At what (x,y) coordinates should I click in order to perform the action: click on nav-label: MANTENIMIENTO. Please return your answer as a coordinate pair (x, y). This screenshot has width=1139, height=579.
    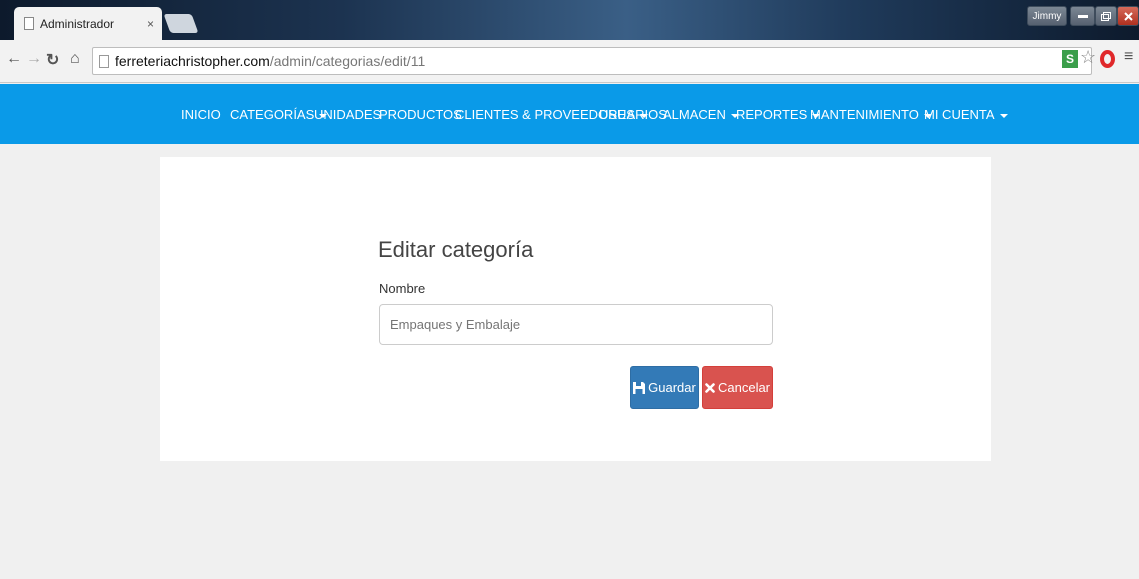
    Looking at the image, I should click on (864, 114).